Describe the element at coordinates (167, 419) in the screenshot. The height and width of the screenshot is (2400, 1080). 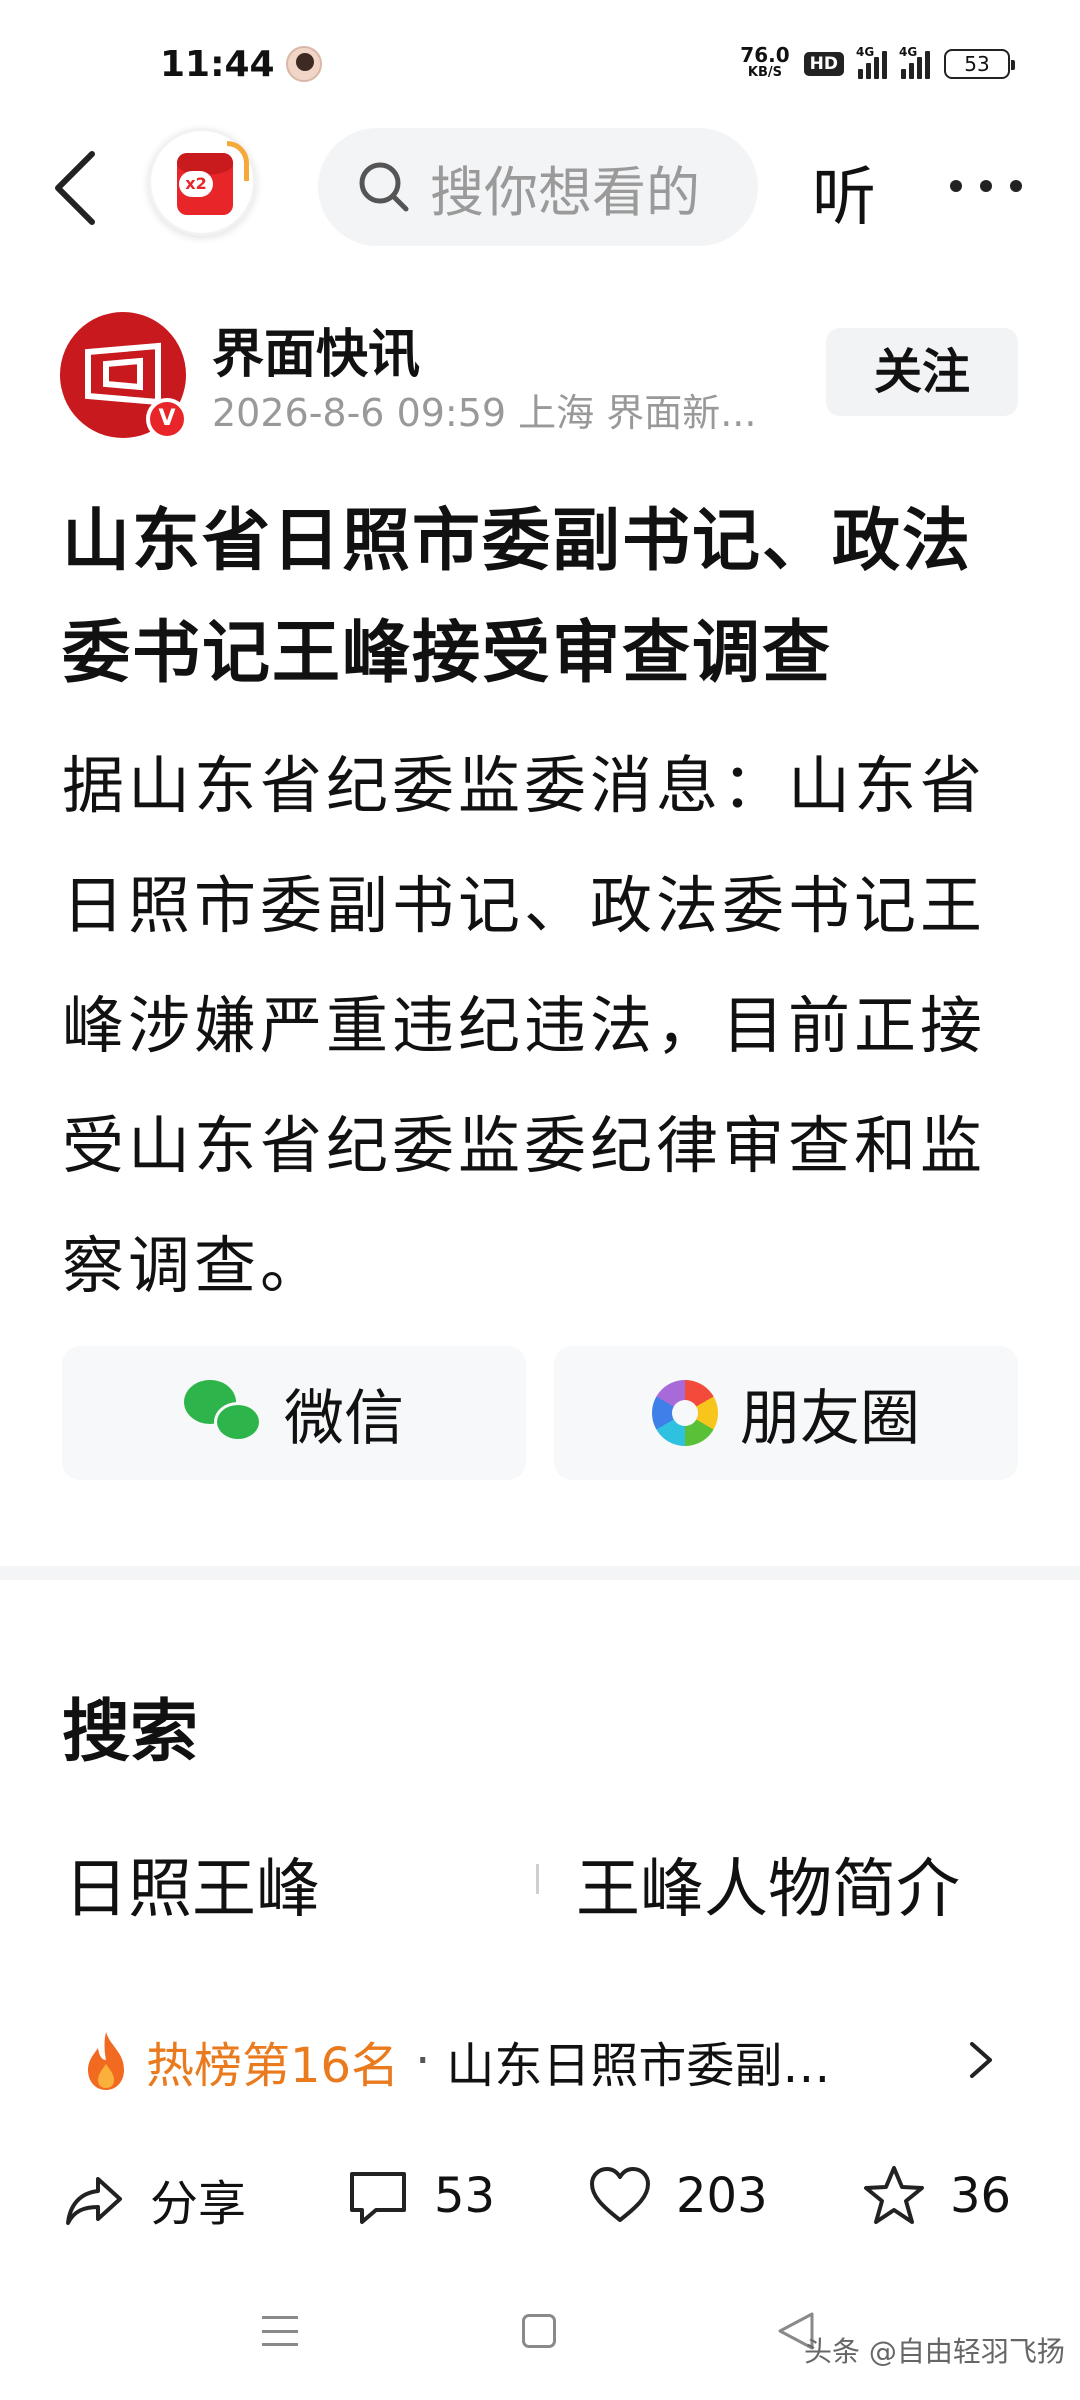
I see `verified-badge: V` at that location.